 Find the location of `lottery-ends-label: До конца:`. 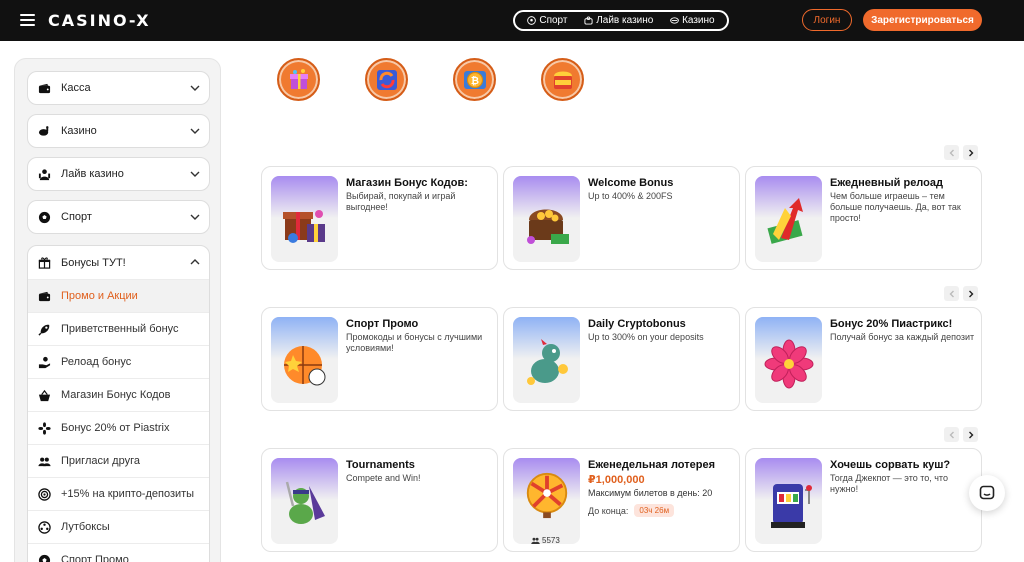

lottery-ends-label: До конца: is located at coordinates (608, 510).